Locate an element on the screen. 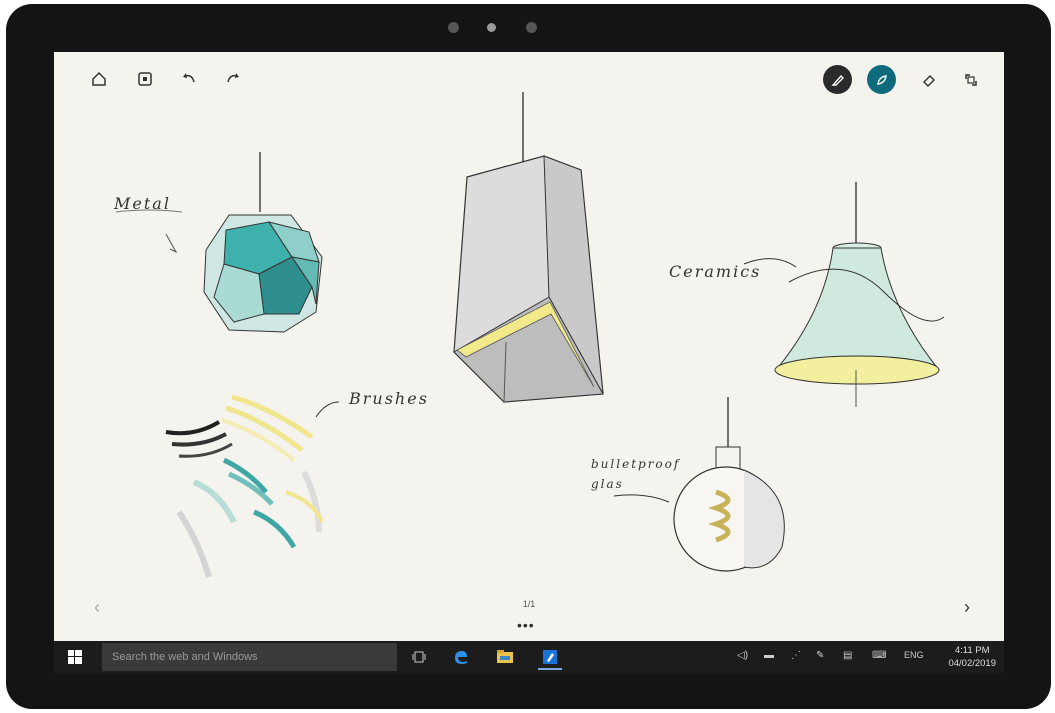 The image size is (1055, 713). edge-browser-icon is located at coordinates (461, 657).